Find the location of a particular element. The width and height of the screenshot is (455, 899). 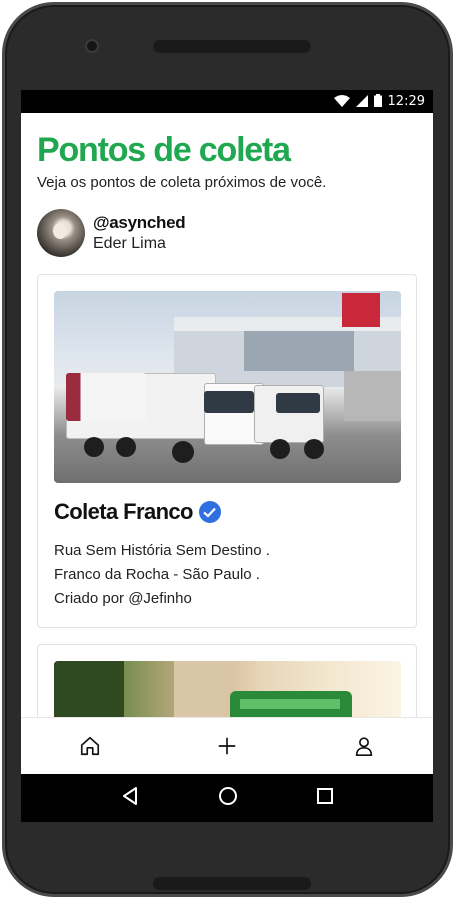

square-recents-icon is located at coordinates (325, 795).